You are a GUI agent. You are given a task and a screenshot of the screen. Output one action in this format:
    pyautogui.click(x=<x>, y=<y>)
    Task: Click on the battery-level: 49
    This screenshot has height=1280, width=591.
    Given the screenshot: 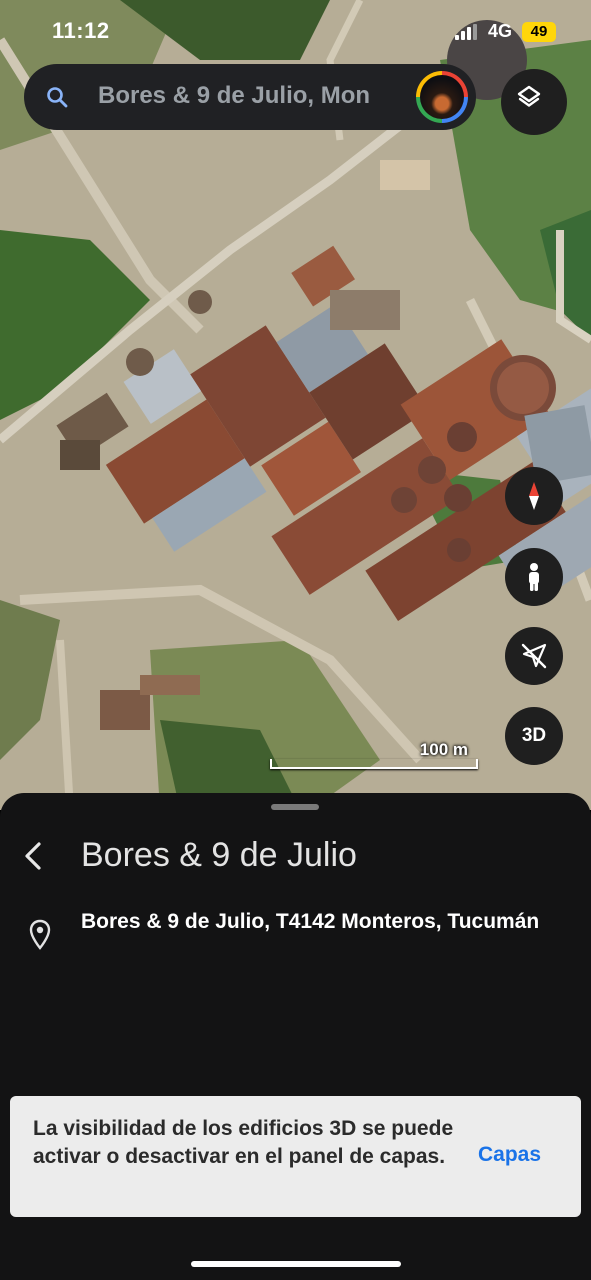 What is the action you would take?
    pyautogui.click(x=539, y=32)
    